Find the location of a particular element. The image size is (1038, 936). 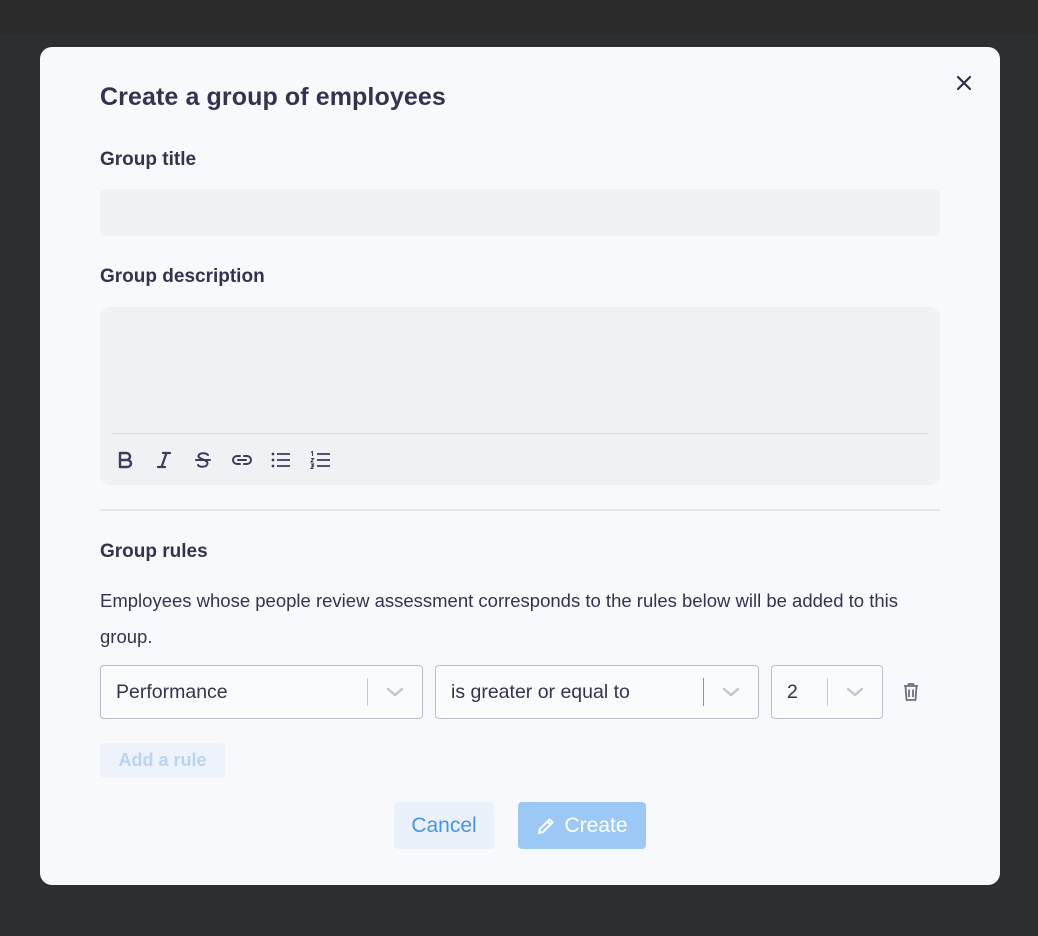

bold-icon is located at coordinates (125, 460).